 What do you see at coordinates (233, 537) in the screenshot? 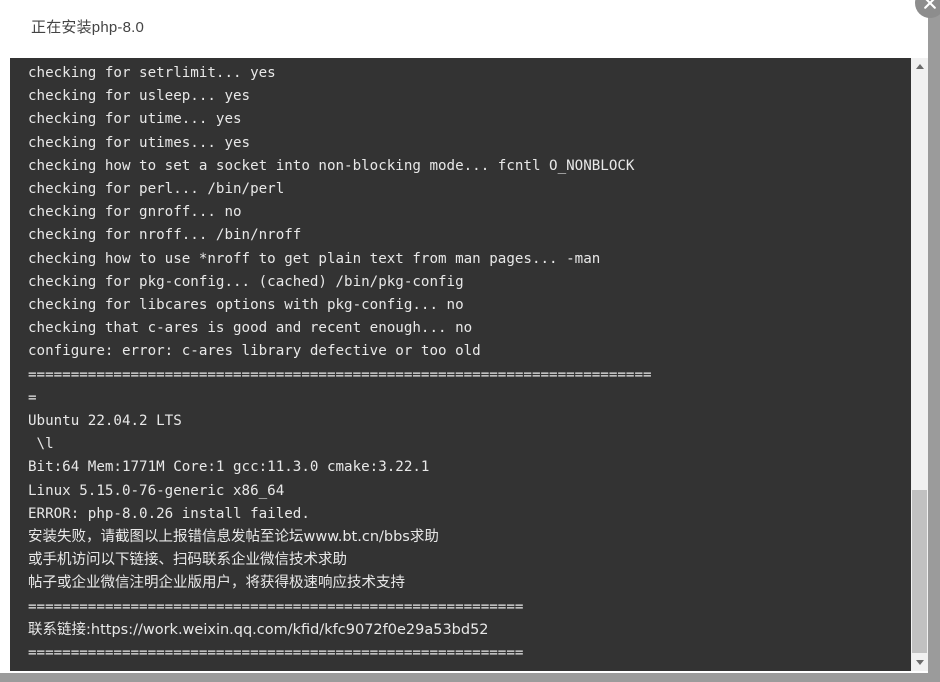
I see `console-line: 安装失败，请截图以上报错信息发帖至论坛www.bt.cn/bbs求助` at bounding box center [233, 537].